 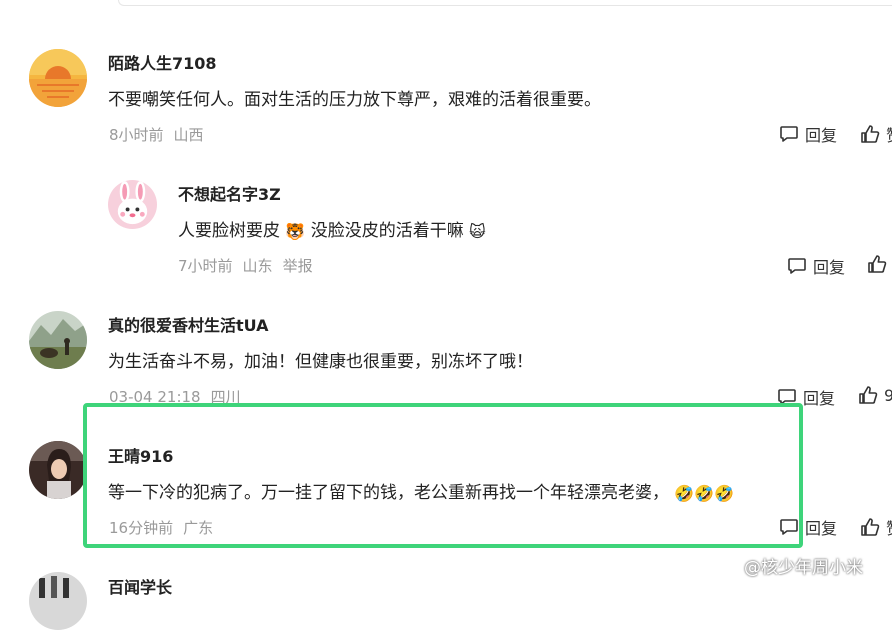 I want to click on username: 百闻学长, so click(x=140, y=586).